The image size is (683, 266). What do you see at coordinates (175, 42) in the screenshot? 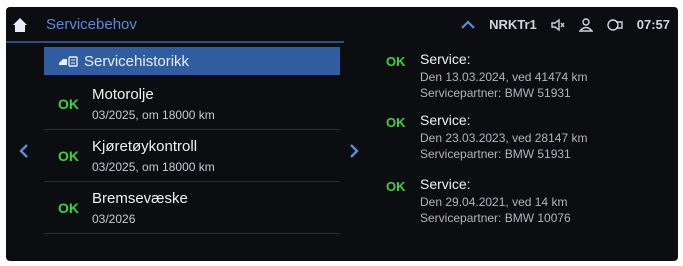
I see `title-underline` at bounding box center [175, 42].